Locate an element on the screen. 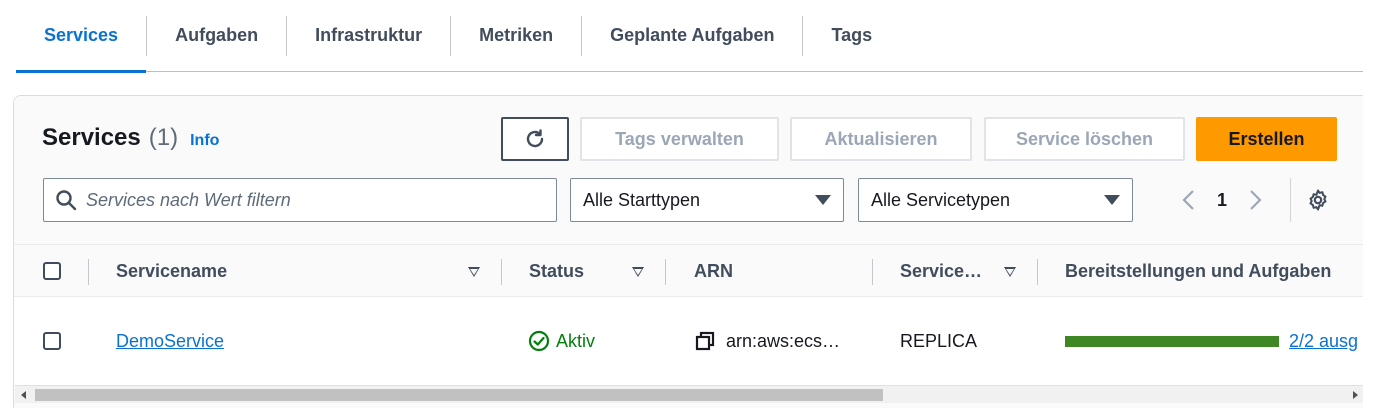 The height and width of the screenshot is (408, 1375). panel-title: Services (1) Info is located at coordinates (130, 138).